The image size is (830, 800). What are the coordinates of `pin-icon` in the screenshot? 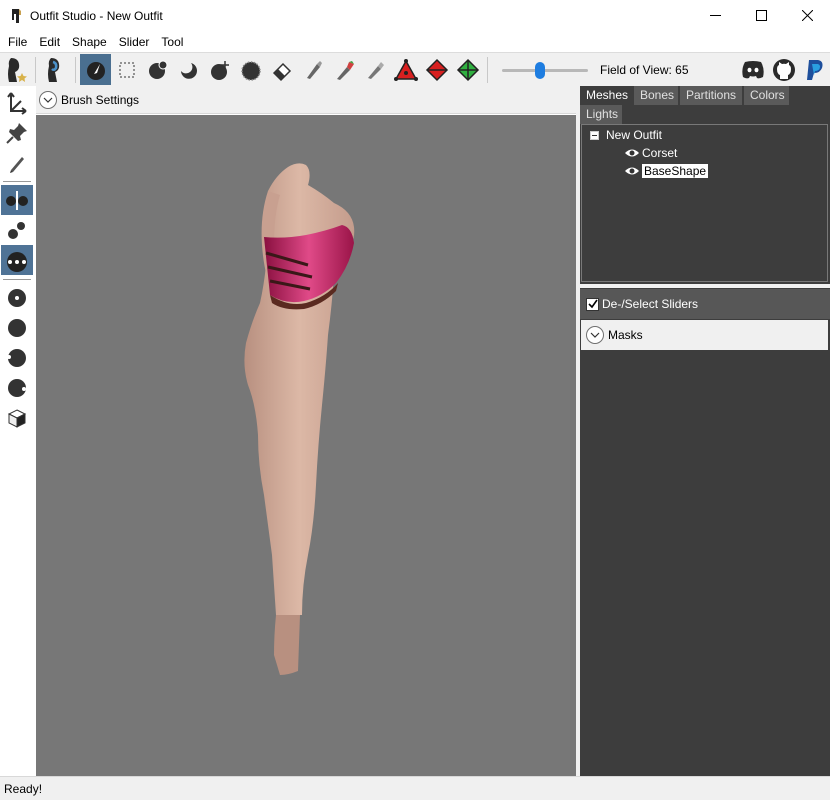 It's located at (16, 133).